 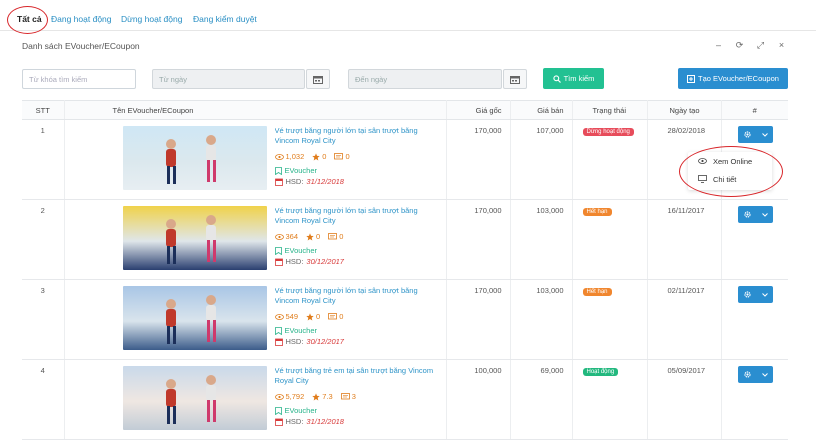 I want to click on views-count: 364, so click(x=292, y=236).